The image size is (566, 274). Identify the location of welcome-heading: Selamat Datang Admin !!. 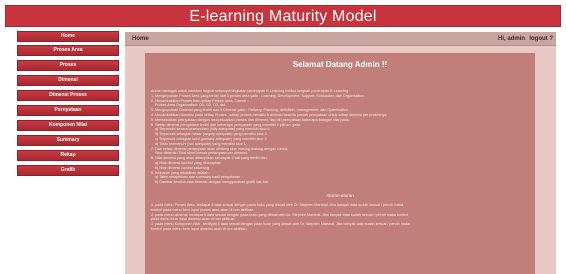
(340, 64).